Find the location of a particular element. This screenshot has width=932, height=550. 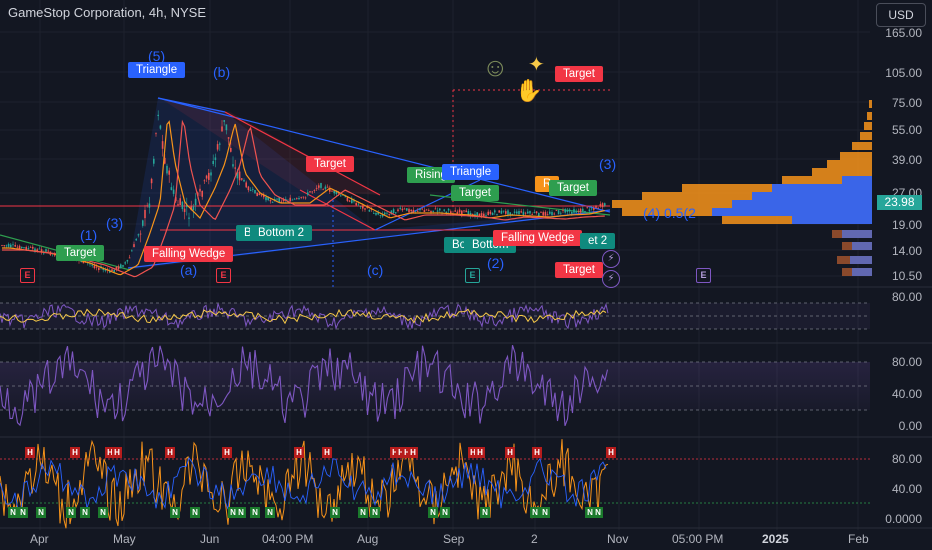

price-tick: 10.50 is located at coordinates (906, 276).